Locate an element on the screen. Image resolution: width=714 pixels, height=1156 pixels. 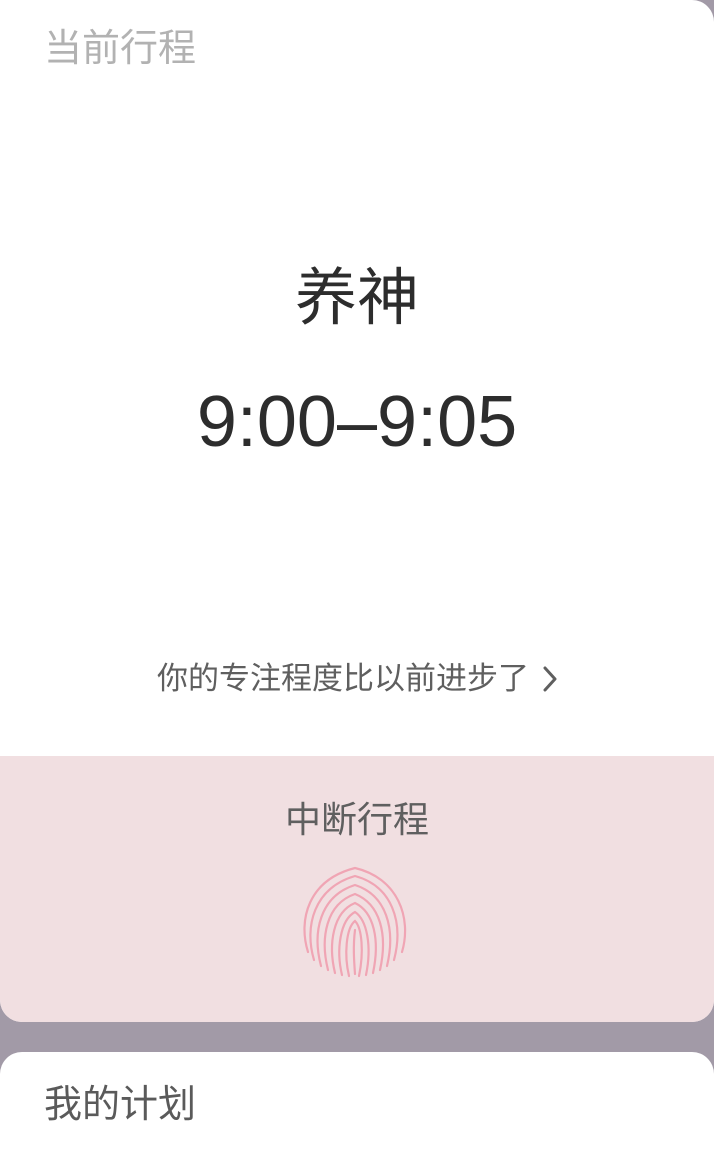
my-plan-card: 我的计划 is located at coordinates (357, 1104).